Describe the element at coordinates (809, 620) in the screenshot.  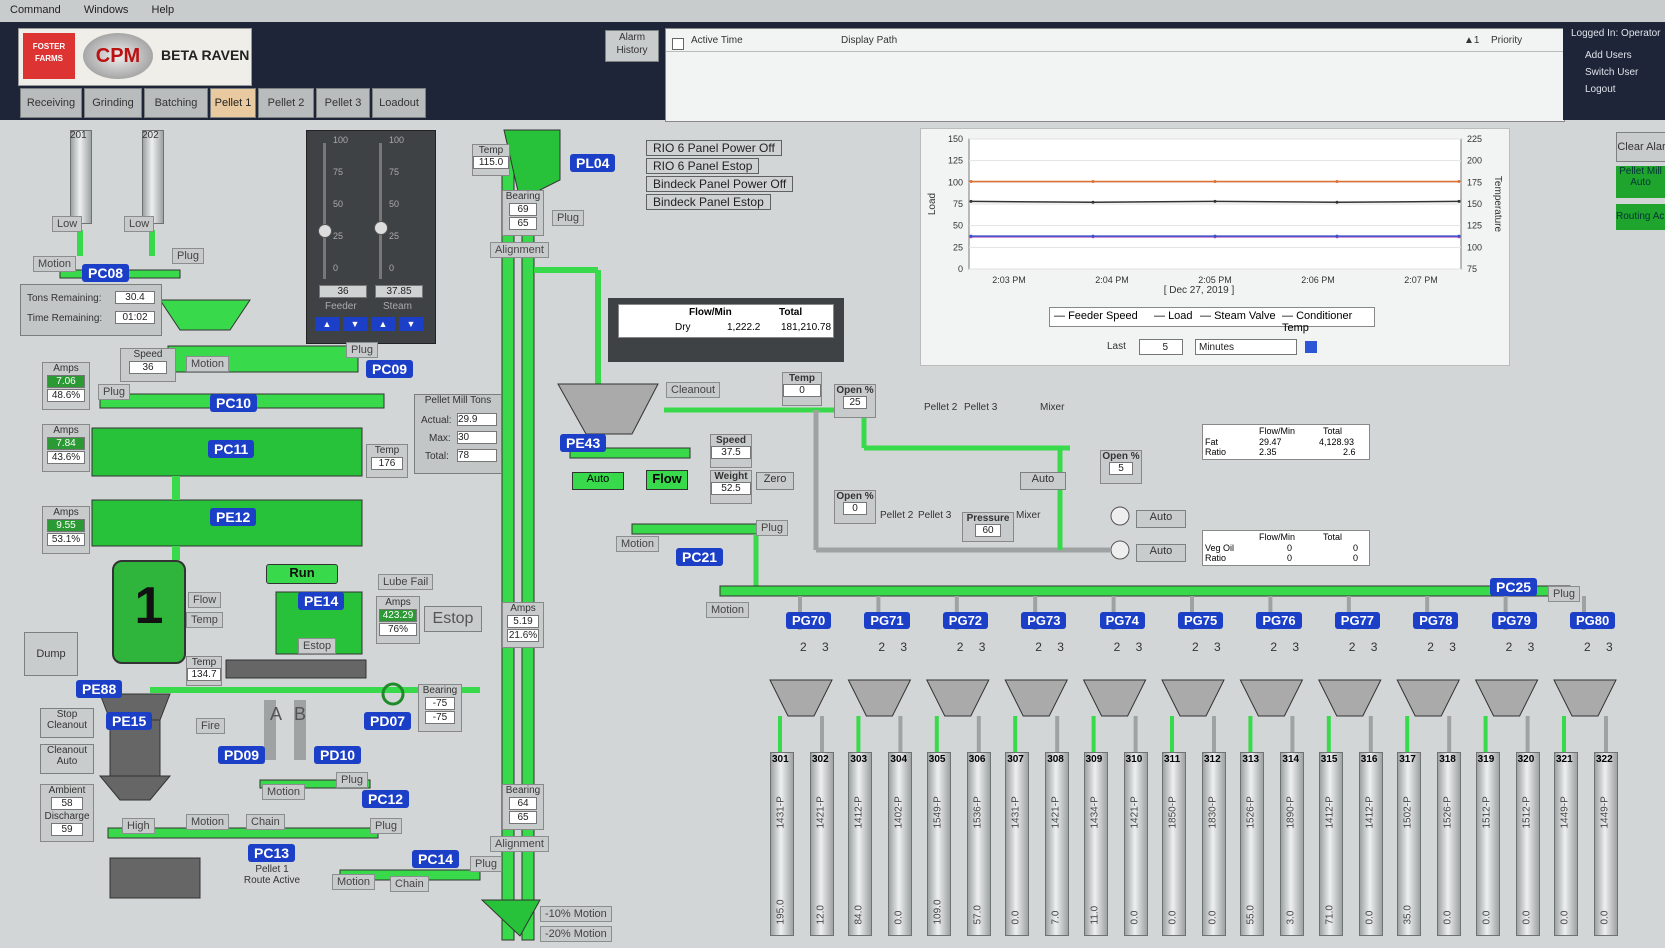
I see `bin-tag-pg70: PG70` at that location.